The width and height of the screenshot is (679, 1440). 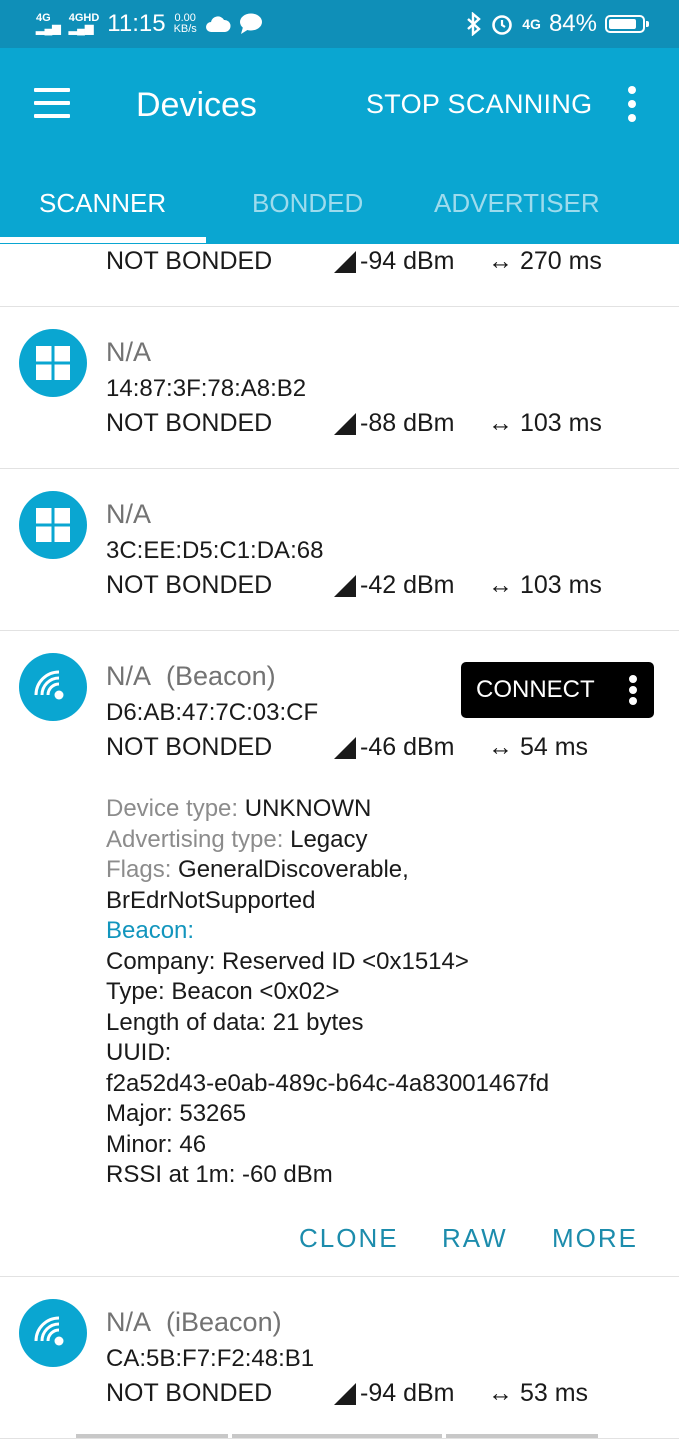 I want to click on connect-button: CONNECT, so click(x=557, y=690).